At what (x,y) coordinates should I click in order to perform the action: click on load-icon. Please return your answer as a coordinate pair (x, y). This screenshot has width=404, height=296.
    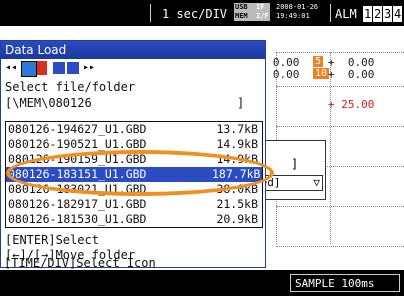
    Looking at the image, I should click on (42, 68).